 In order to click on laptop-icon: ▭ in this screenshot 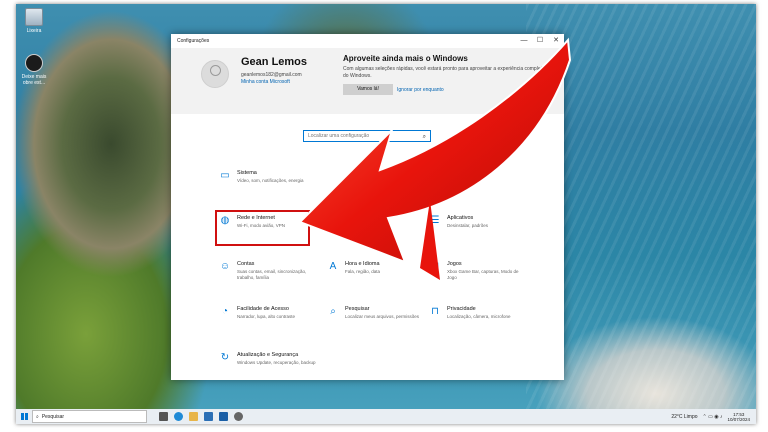, I will do `click(225, 175)`.